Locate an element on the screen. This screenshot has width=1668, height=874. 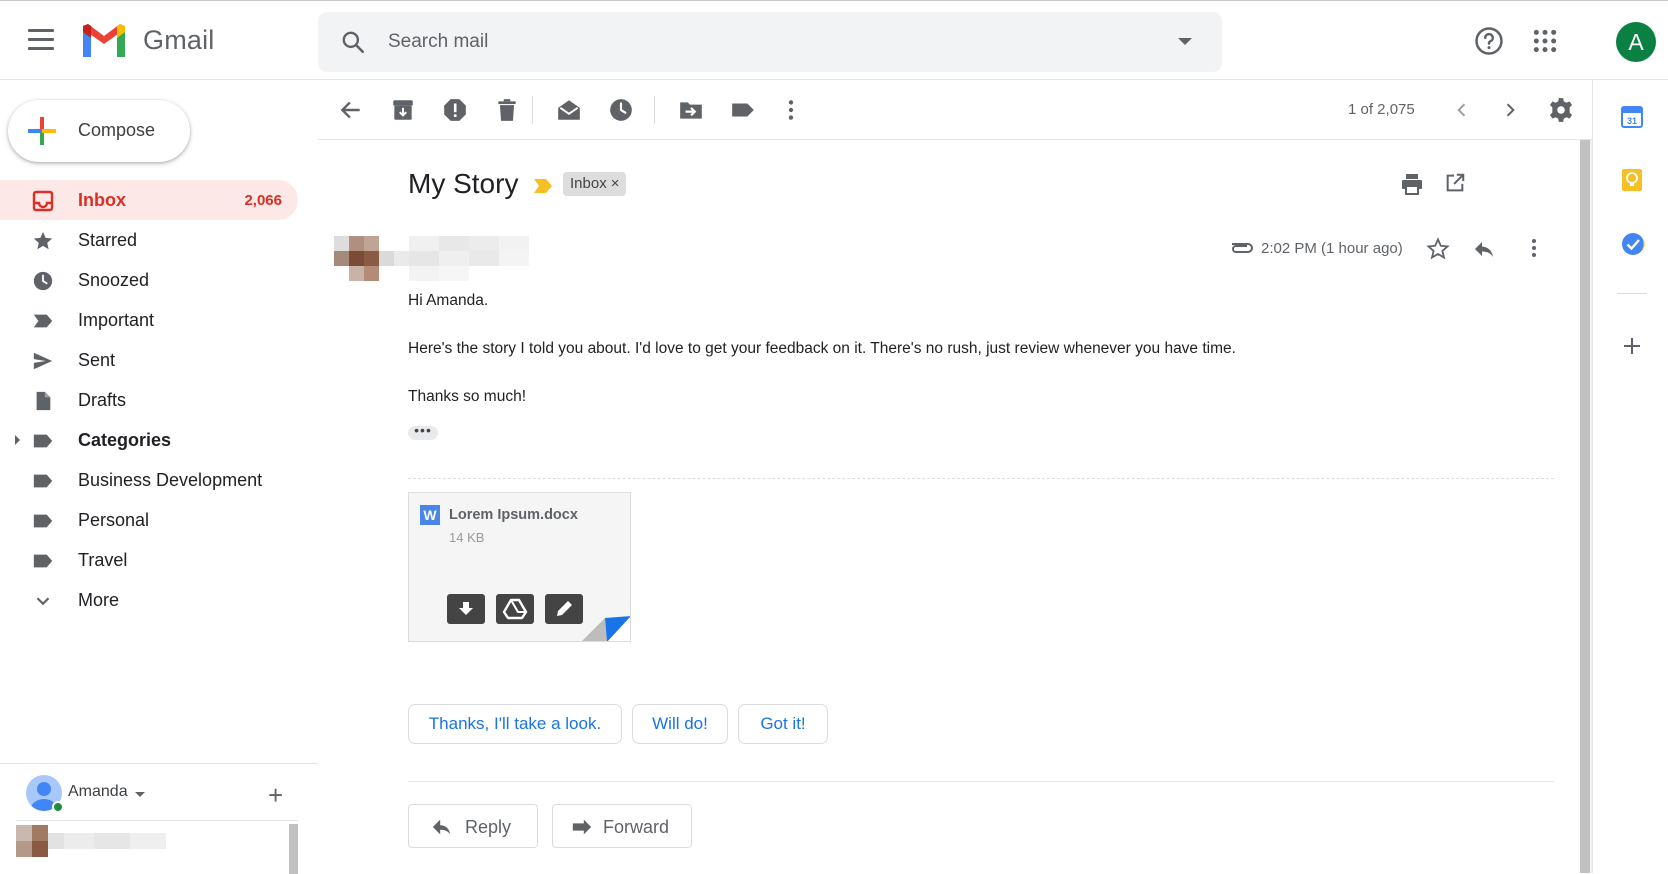
hangouts-contact-blurred is located at coordinates (157, 846).